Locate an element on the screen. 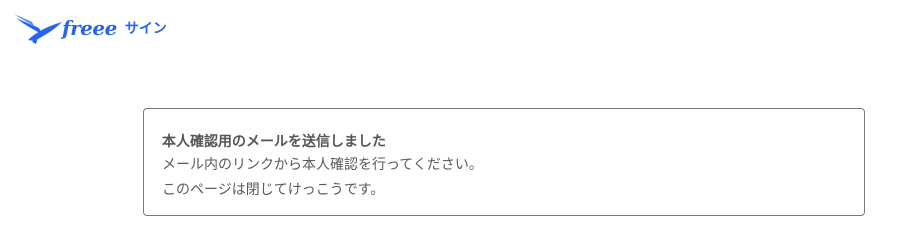  product-name: サイン is located at coordinates (145, 29).